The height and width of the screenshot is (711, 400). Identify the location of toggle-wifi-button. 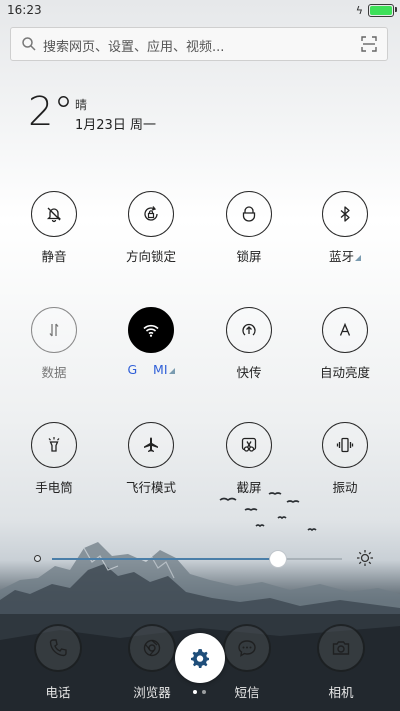
(151, 330).